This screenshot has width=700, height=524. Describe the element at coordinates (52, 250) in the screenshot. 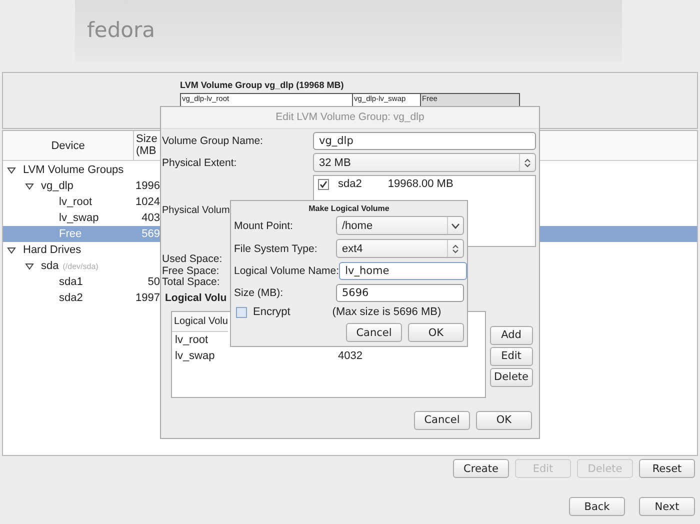

I see `device-name: Hard Drives` at that location.